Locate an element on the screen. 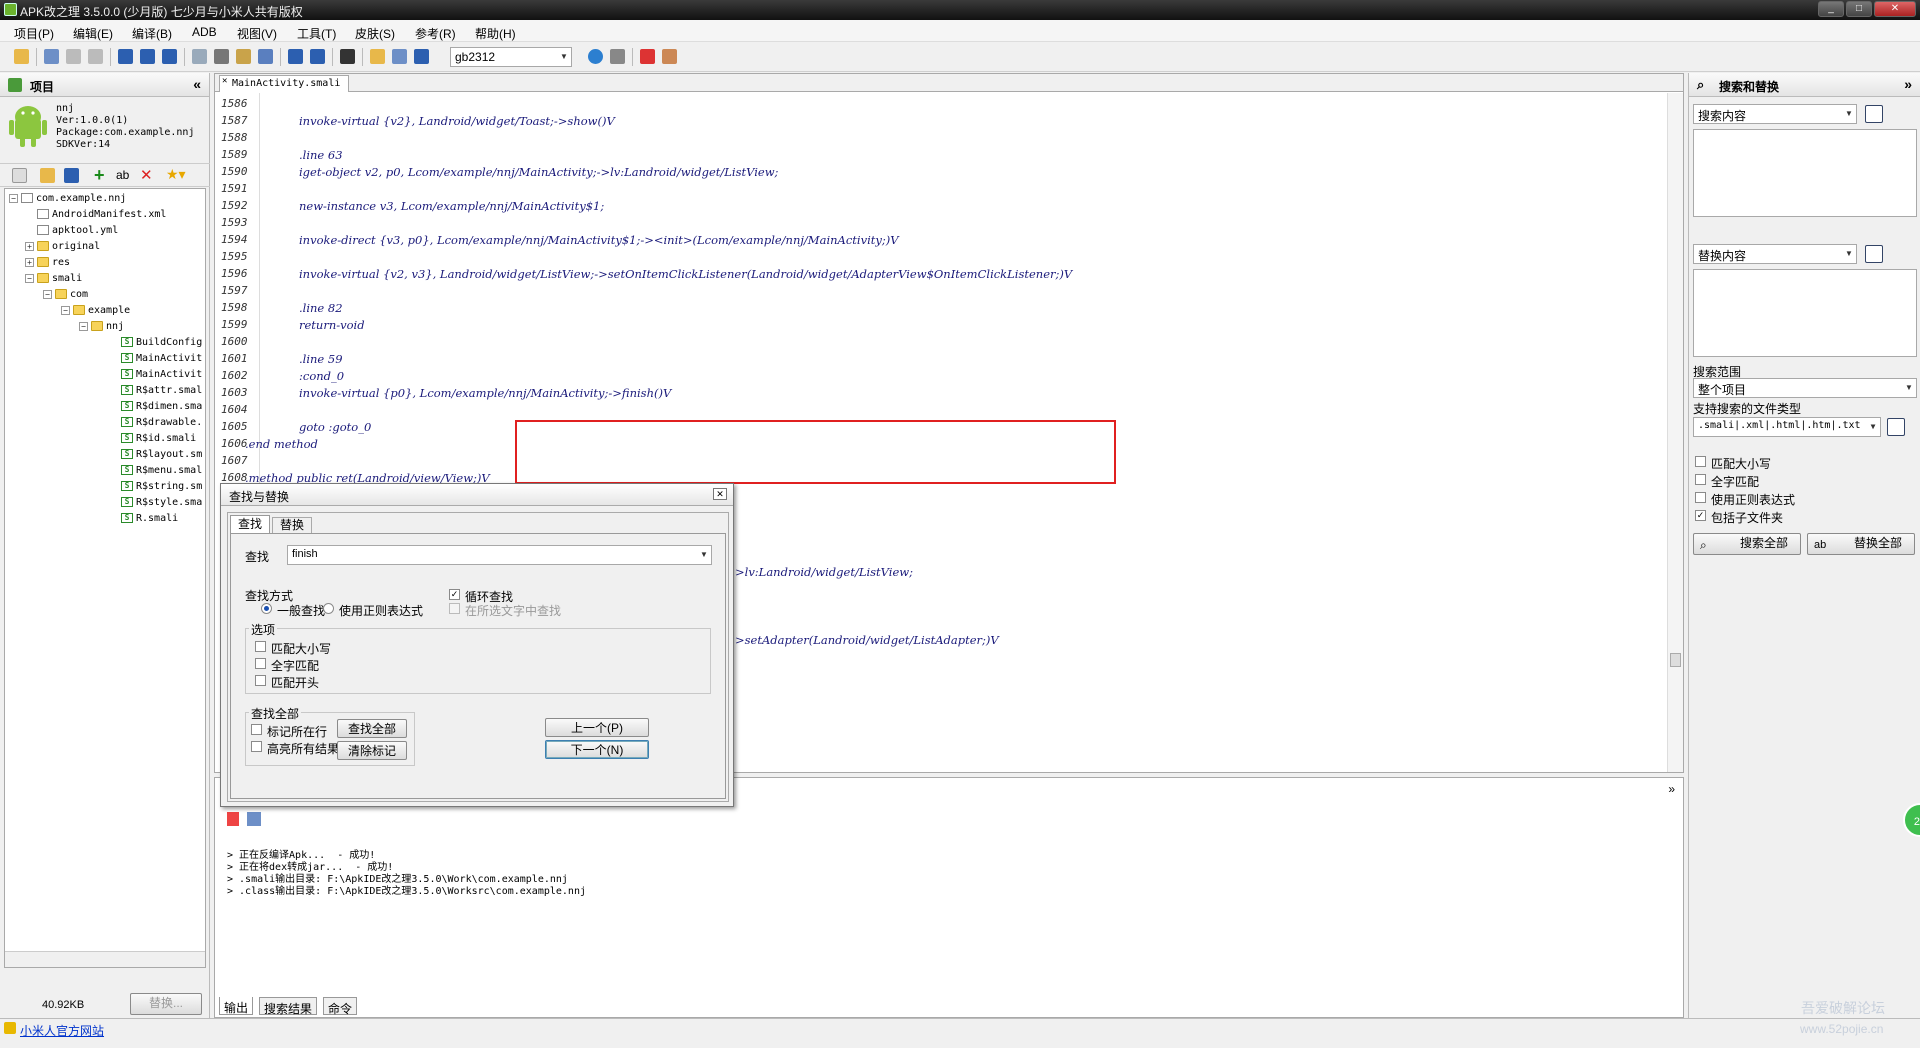  tab-mainactivity: ✕ MainActivity.smali is located at coordinates (284, 83).